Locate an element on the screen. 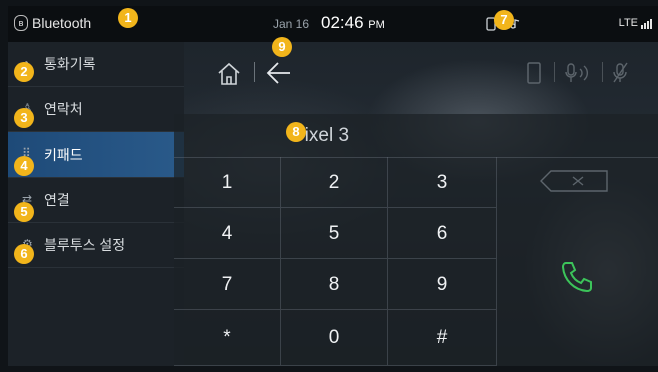 This screenshot has height=372, width=658. bluetooth-status: ʙ Bluetooth is located at coordinates (52, 23).